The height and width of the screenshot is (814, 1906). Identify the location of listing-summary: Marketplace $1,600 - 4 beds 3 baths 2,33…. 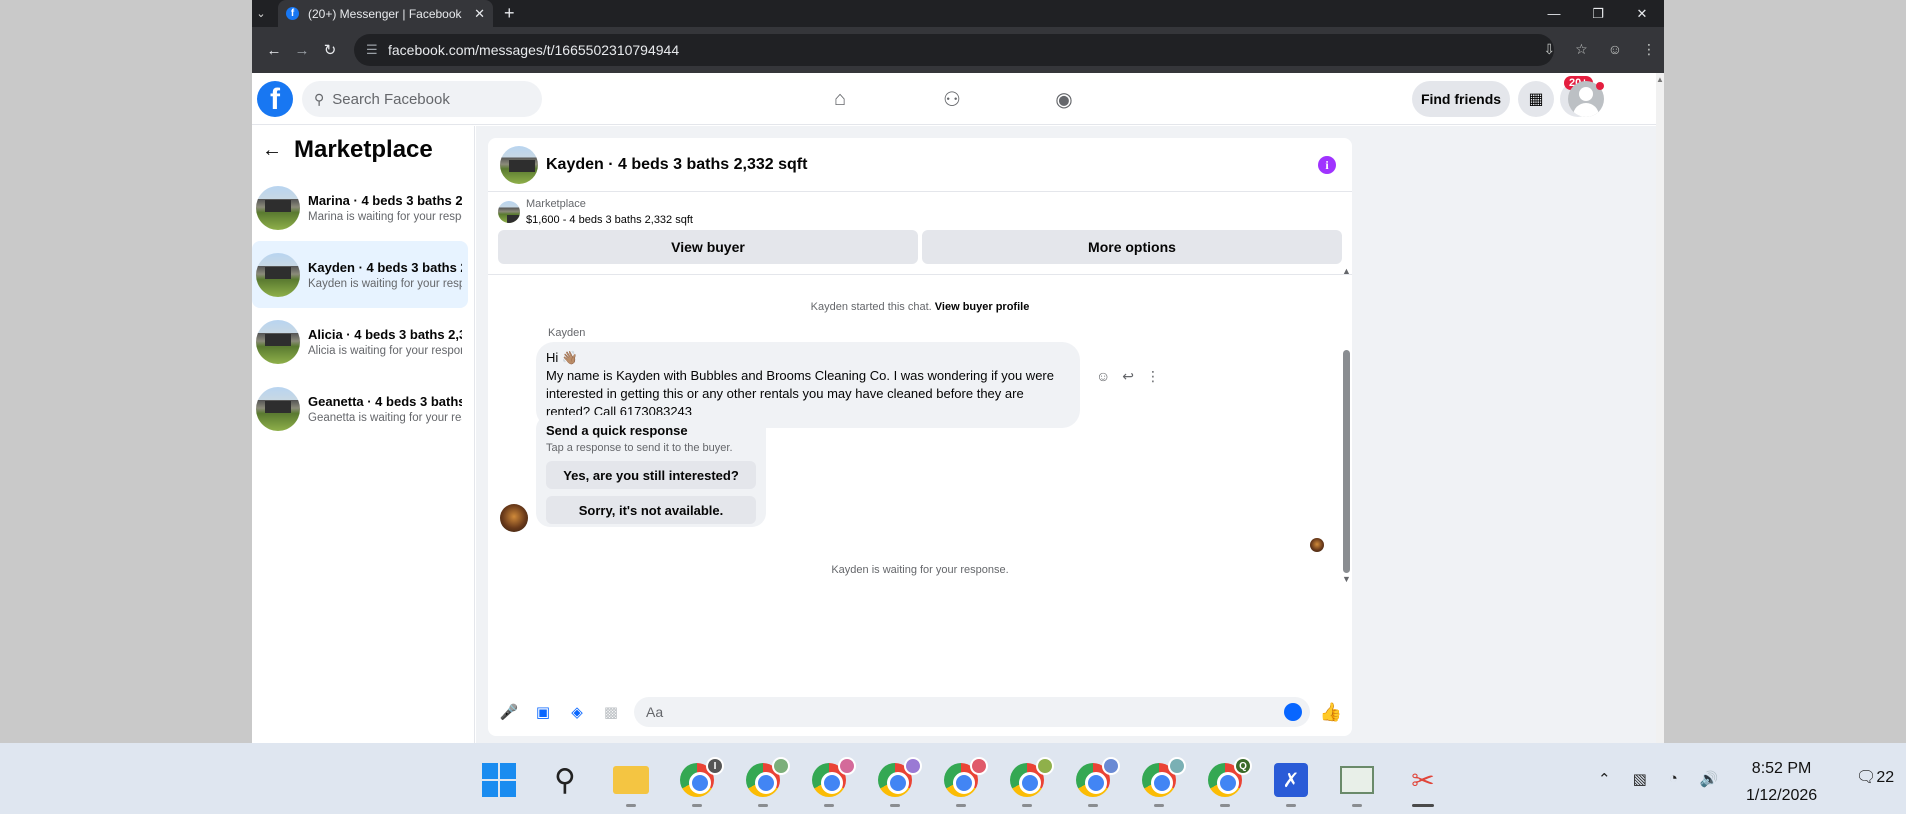
(920, 209).